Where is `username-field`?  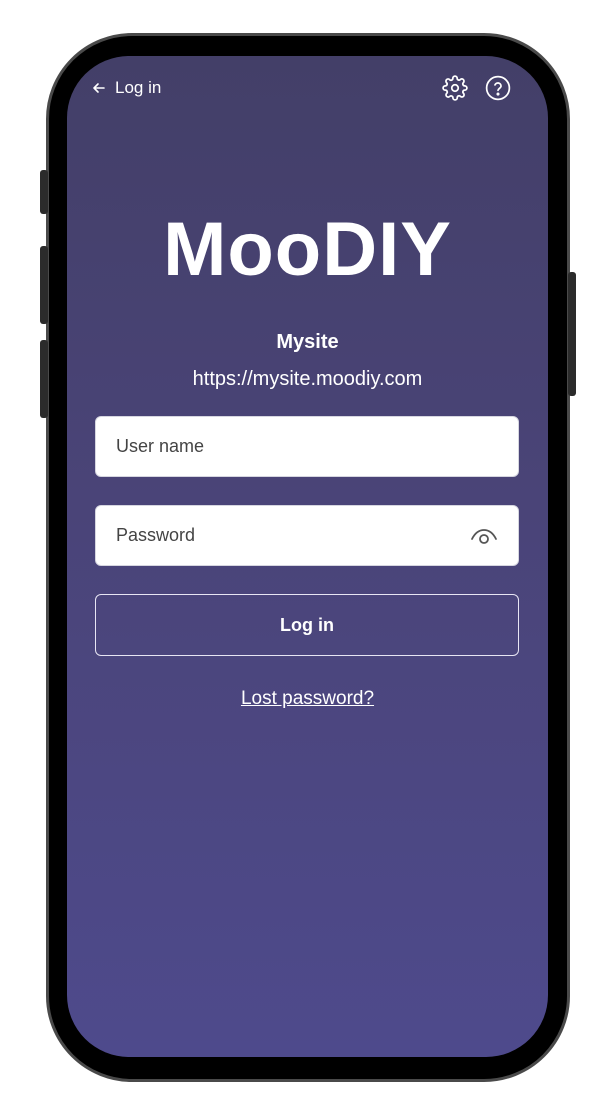 username-field is located at coordinates (307, 446).